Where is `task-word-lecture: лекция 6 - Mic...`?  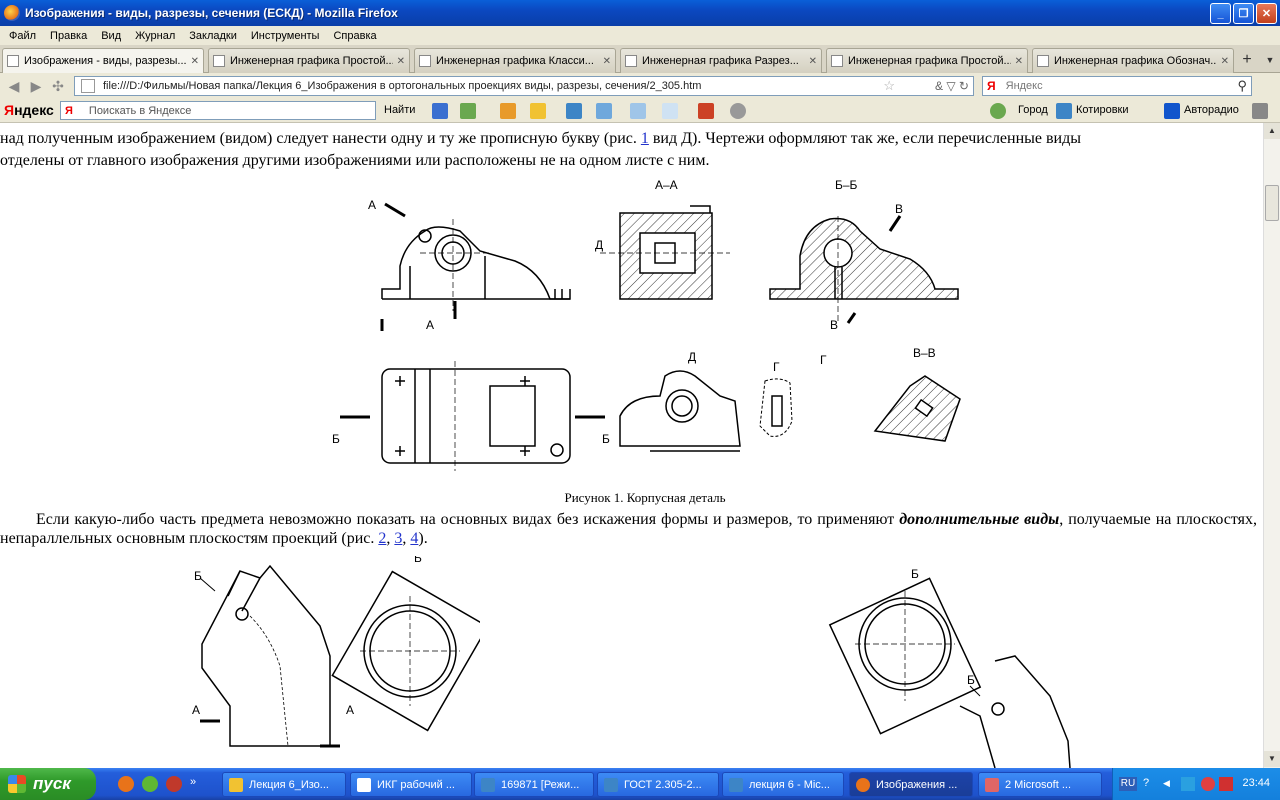
task-word-lecture: лекция 6 - Mic... is located at coordinates (783, 784).